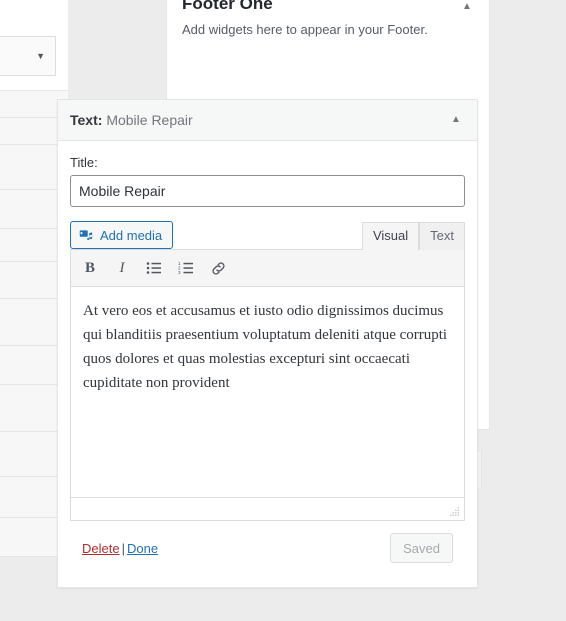 The height and width of the screenshot is (621, 566). I want to click on text-widget-footer: Delete | Done Saved, so click(267, 549).